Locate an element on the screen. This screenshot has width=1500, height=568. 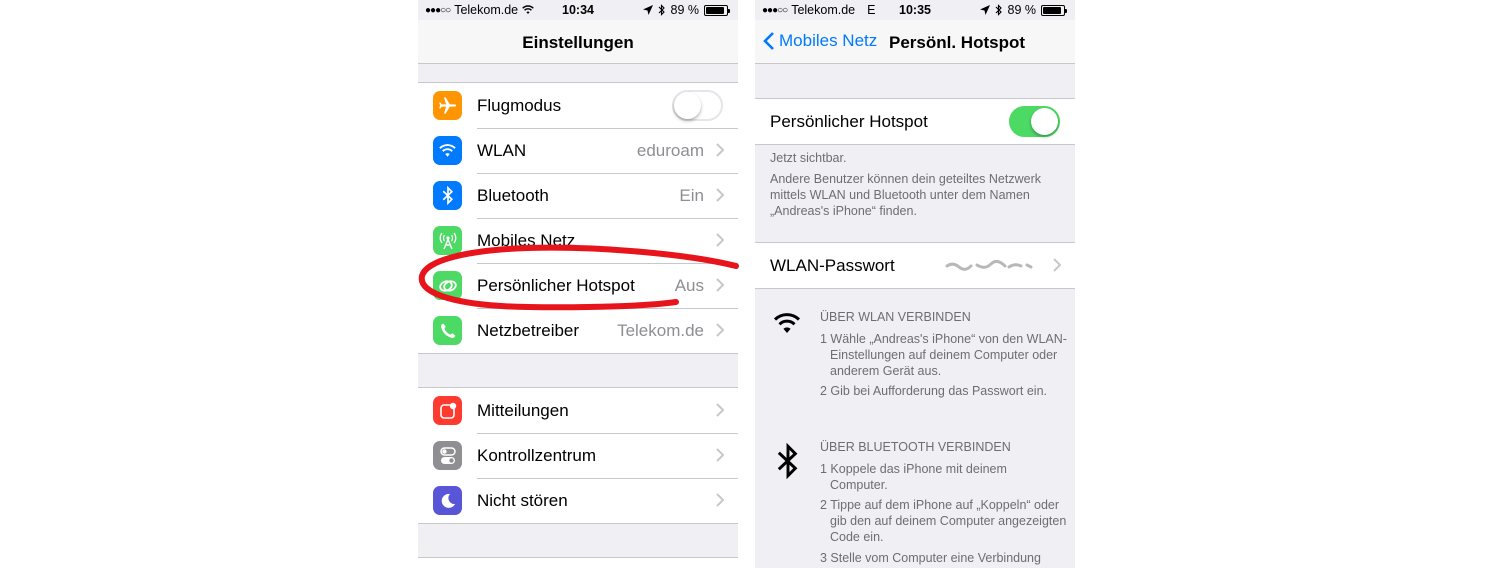
settings-row-wlan: WLAN eduroam is located at coordinates (578, 150).